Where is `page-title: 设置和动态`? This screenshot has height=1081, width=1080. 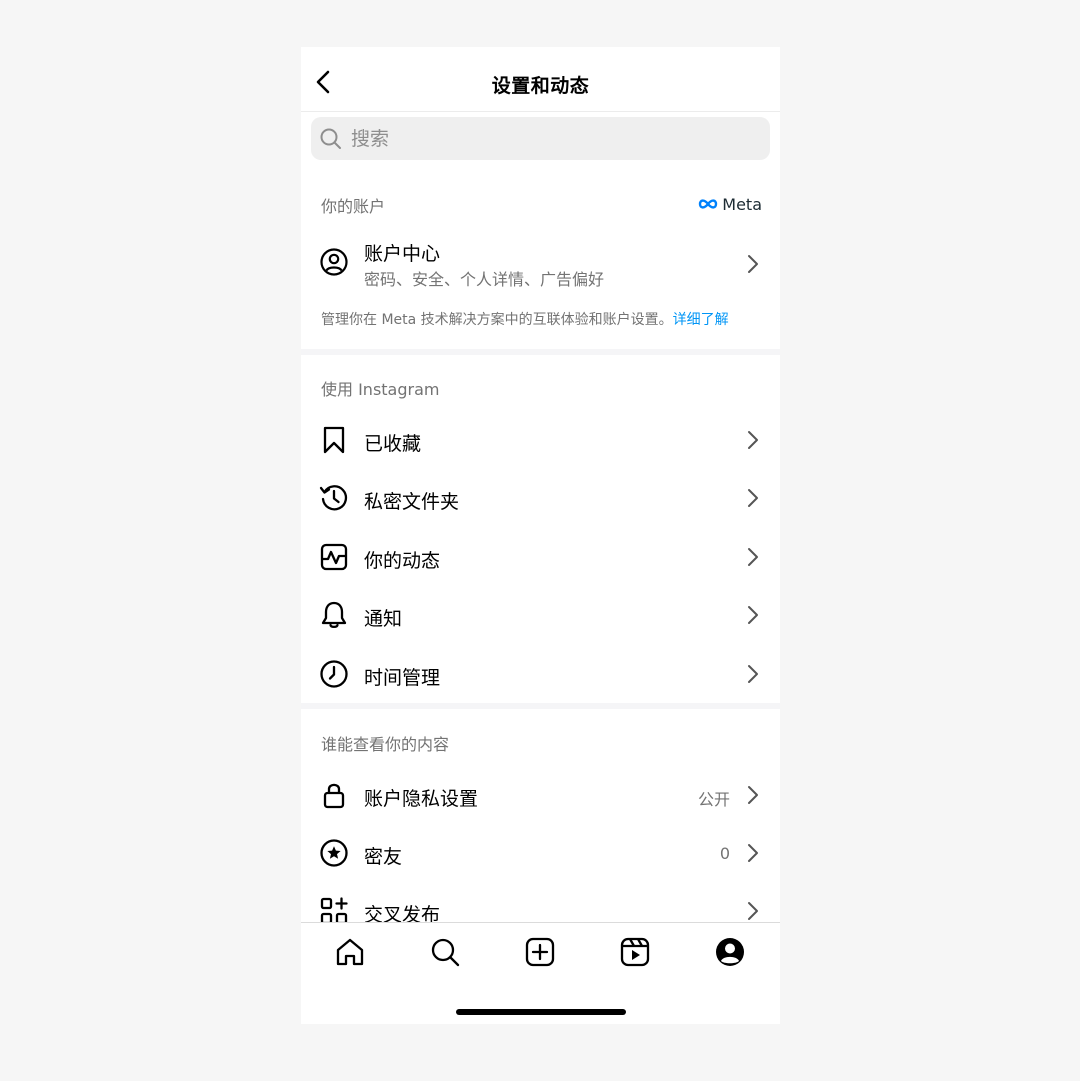 page-title: 设置和动态 is located at coordinates (540, 86).